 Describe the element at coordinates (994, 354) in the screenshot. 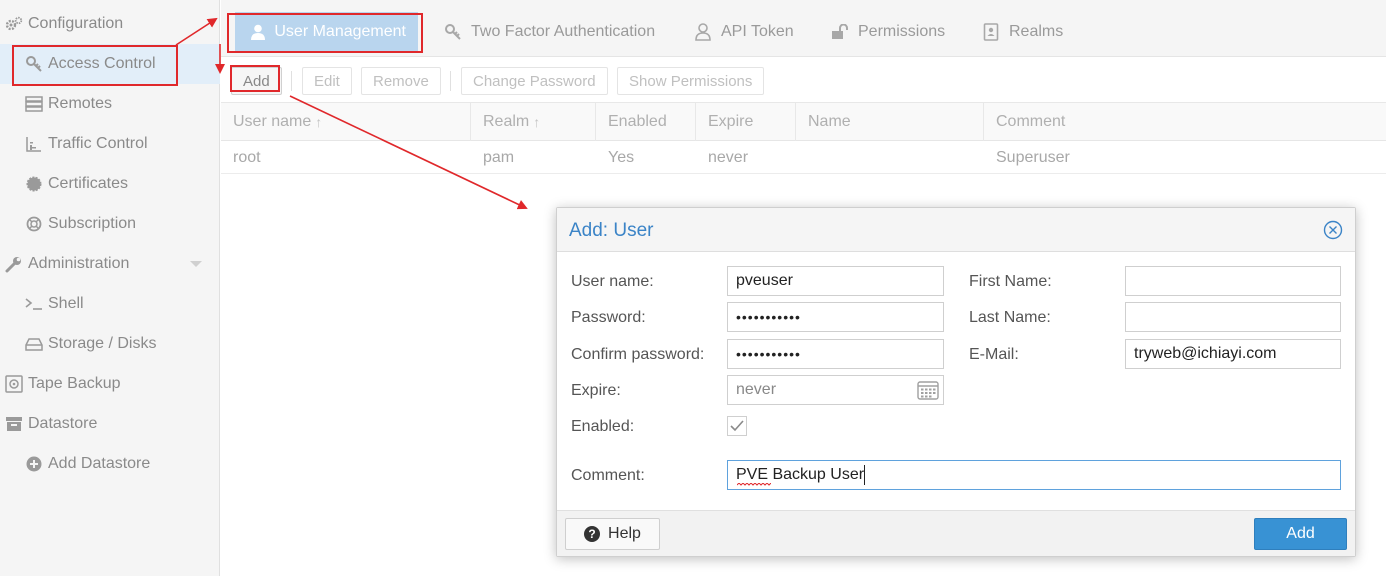

I see `email-label: E-Mail:` at that location.